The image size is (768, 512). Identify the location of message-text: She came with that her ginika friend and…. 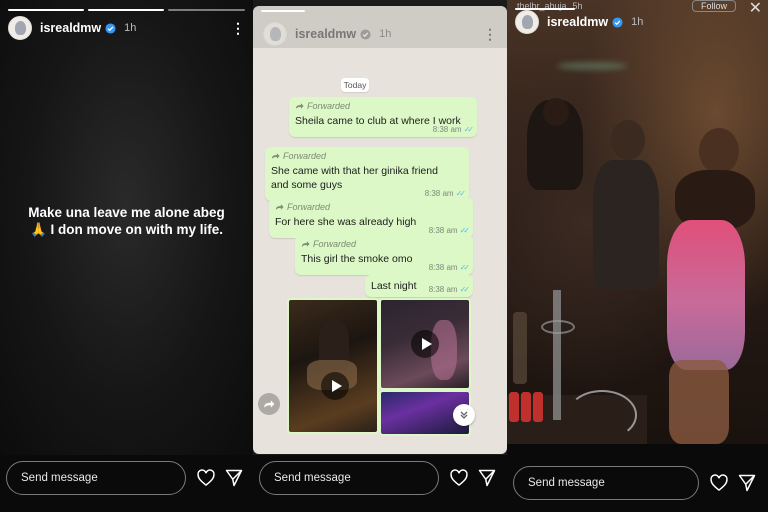
(354, 178).